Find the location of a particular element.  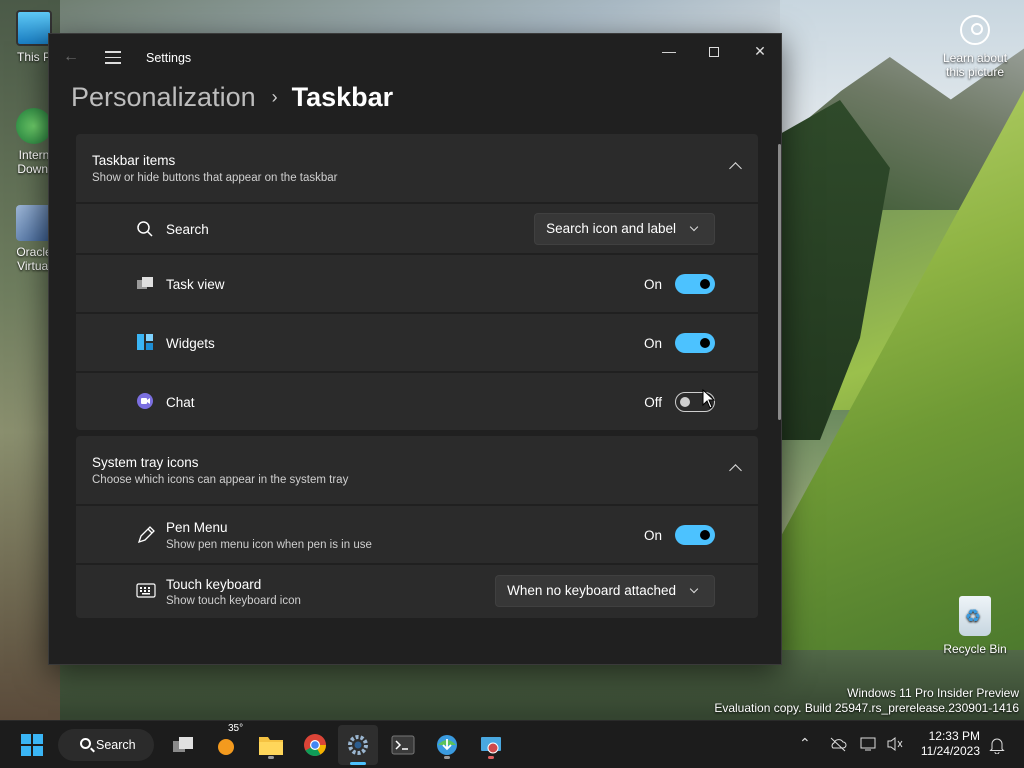

maximize-icon is located at coordinates (714, 52).